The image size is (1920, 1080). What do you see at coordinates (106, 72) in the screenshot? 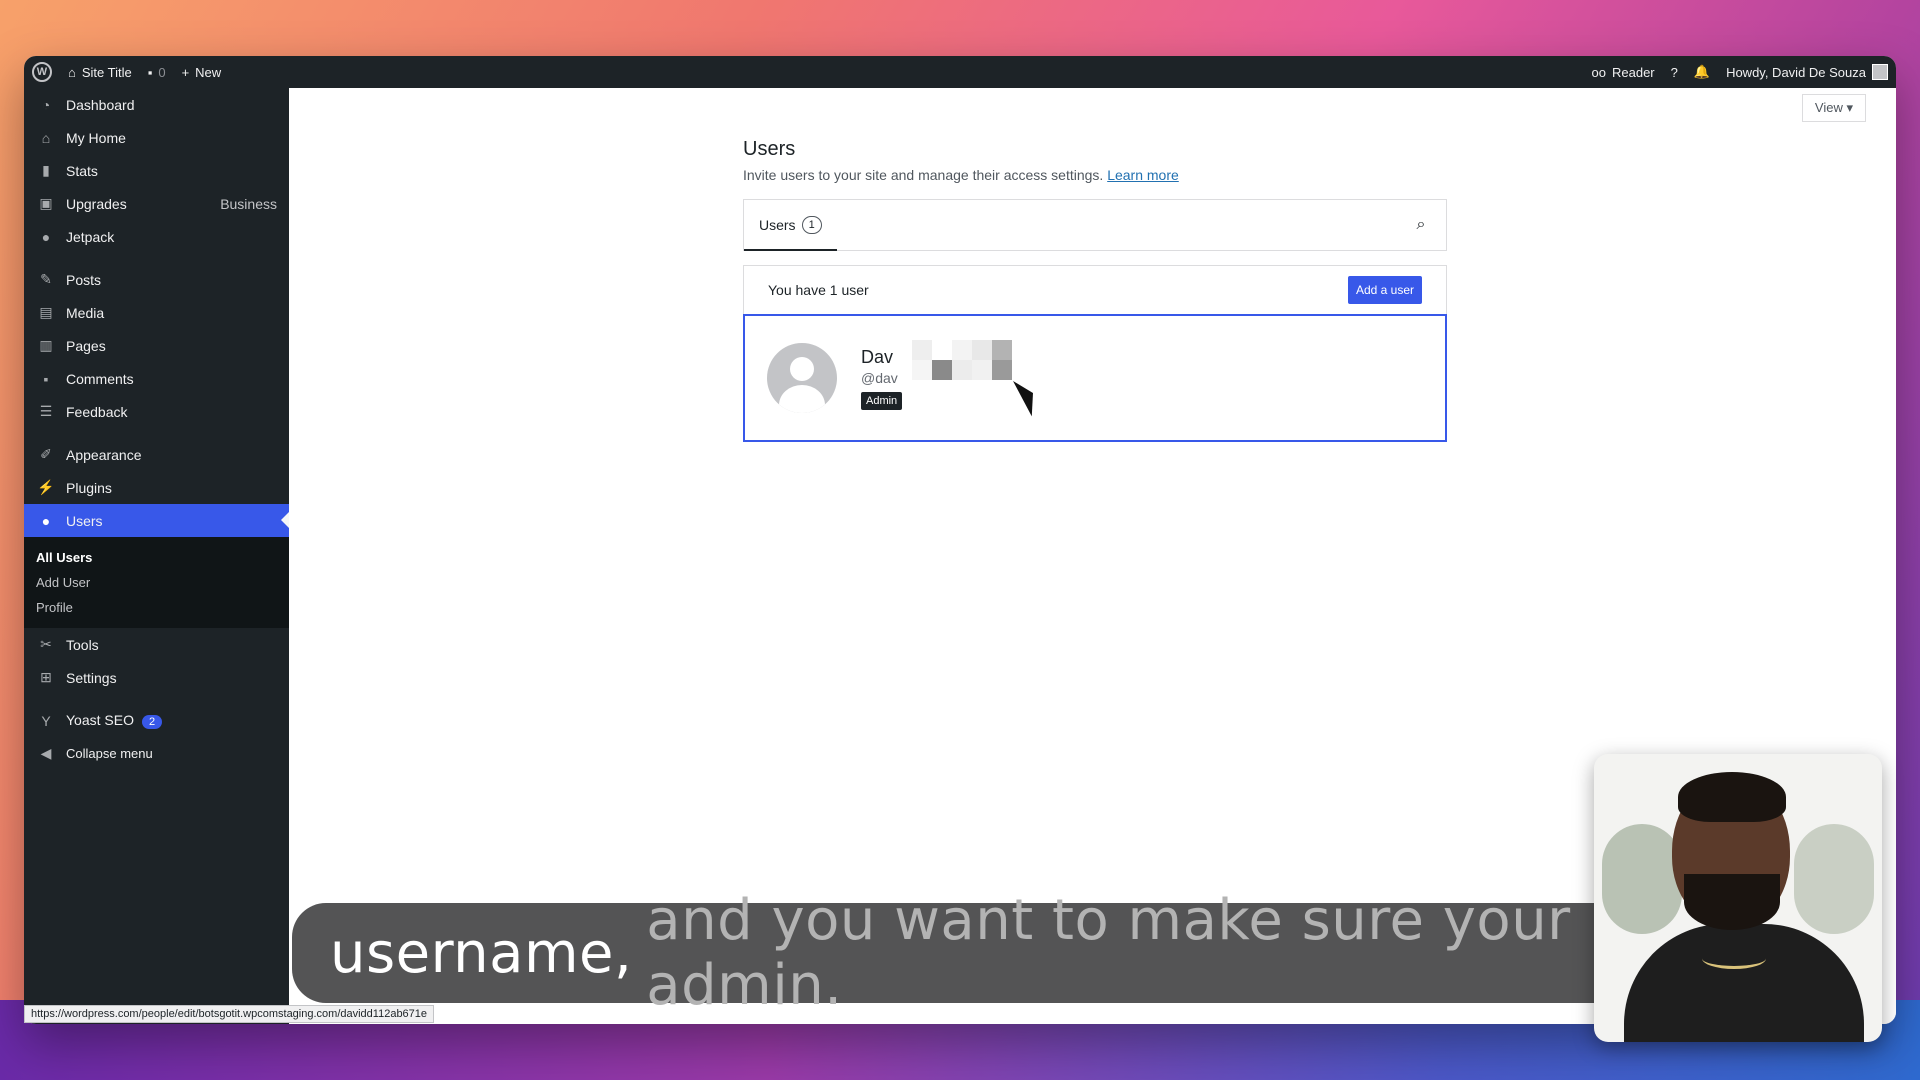
I see `site-title-label: Site Title` at bounding box center [106, 72].